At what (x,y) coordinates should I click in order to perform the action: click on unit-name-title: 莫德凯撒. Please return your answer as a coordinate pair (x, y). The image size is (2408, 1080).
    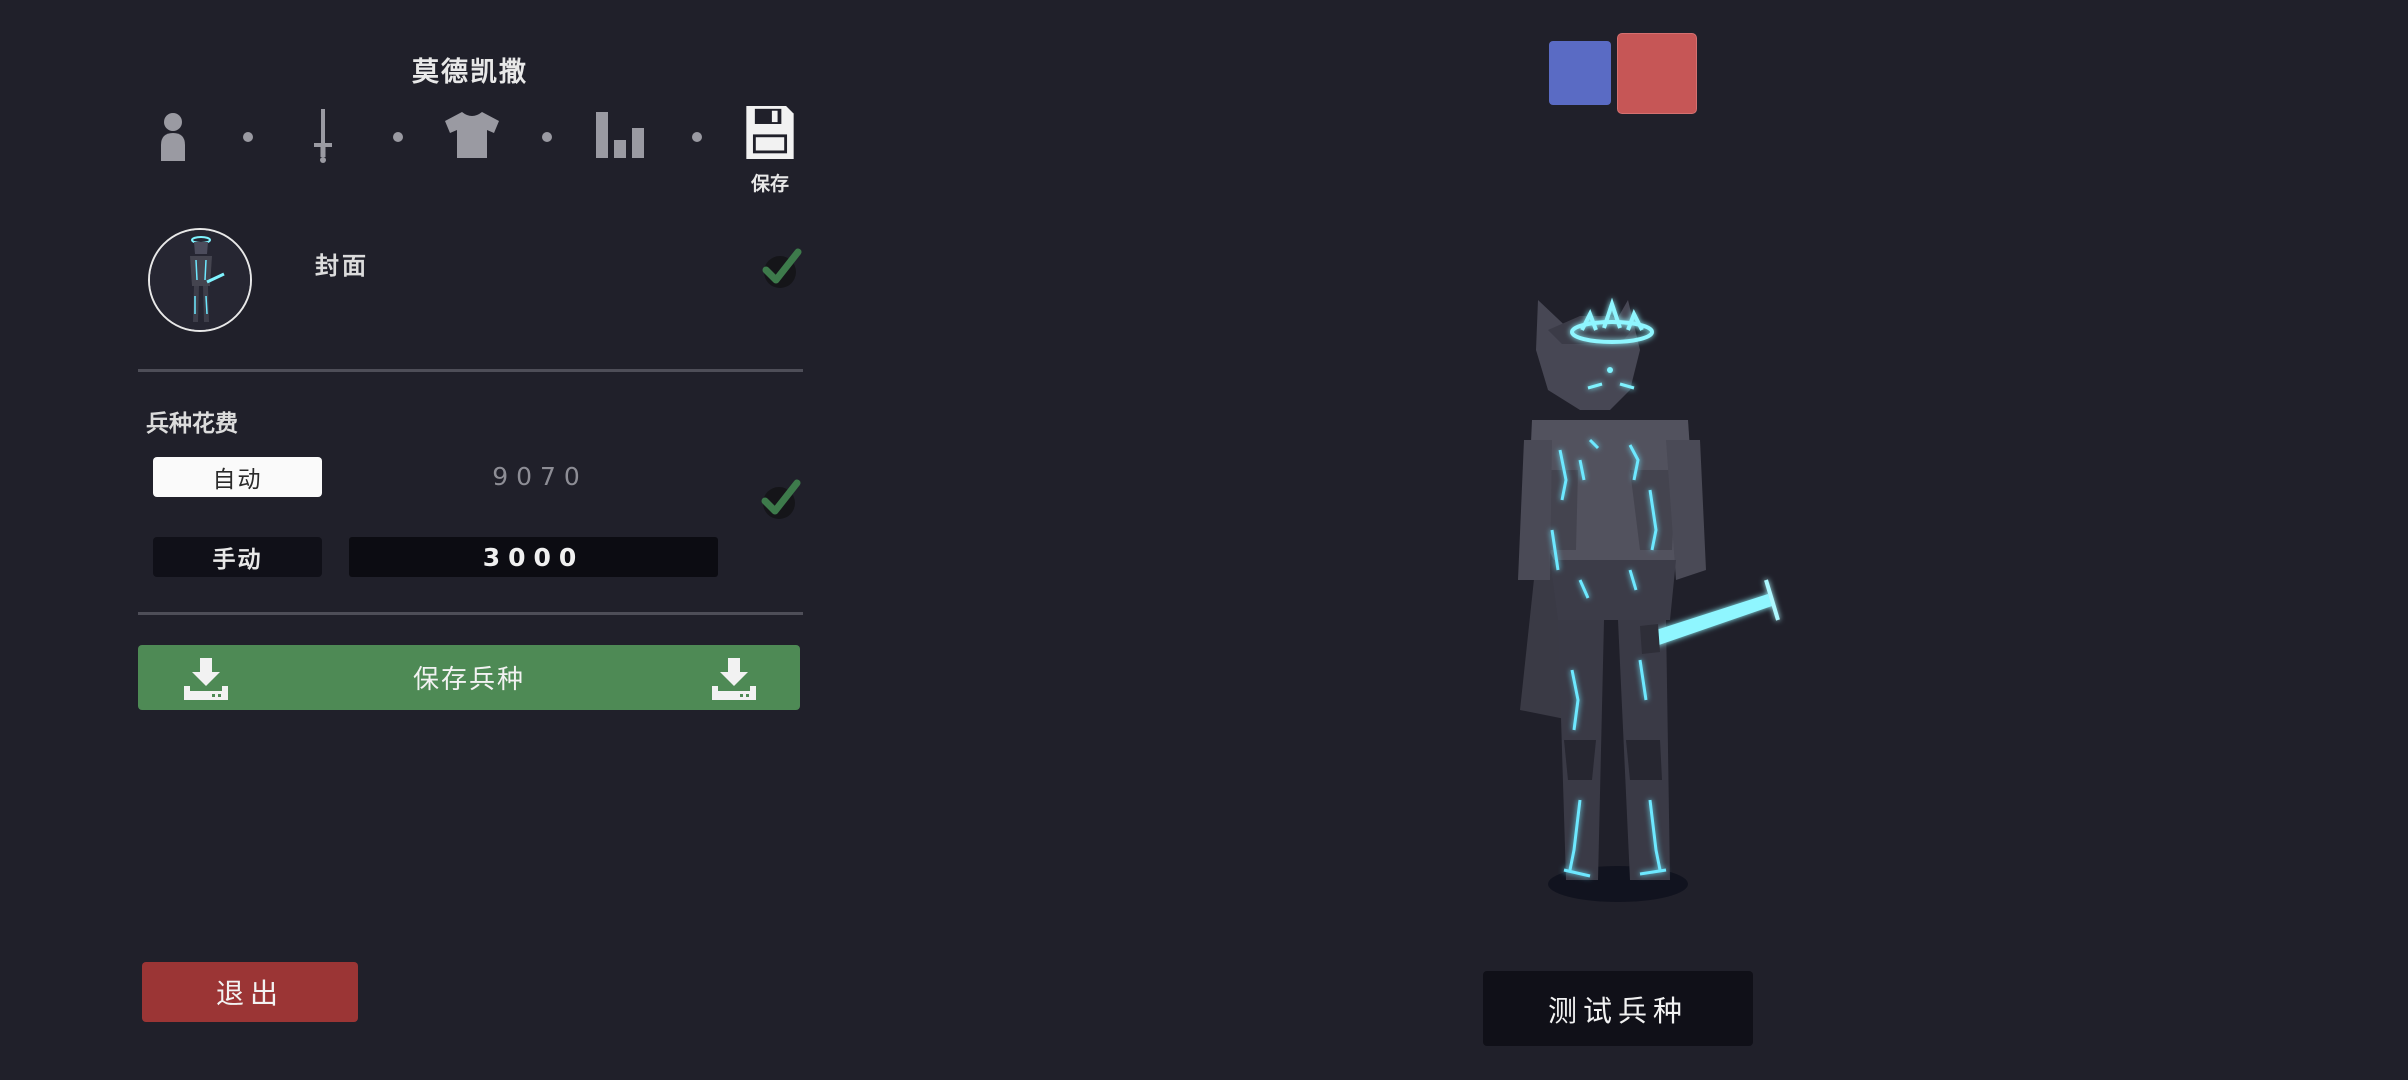
    Looking at the image, I should click on (470, 72).